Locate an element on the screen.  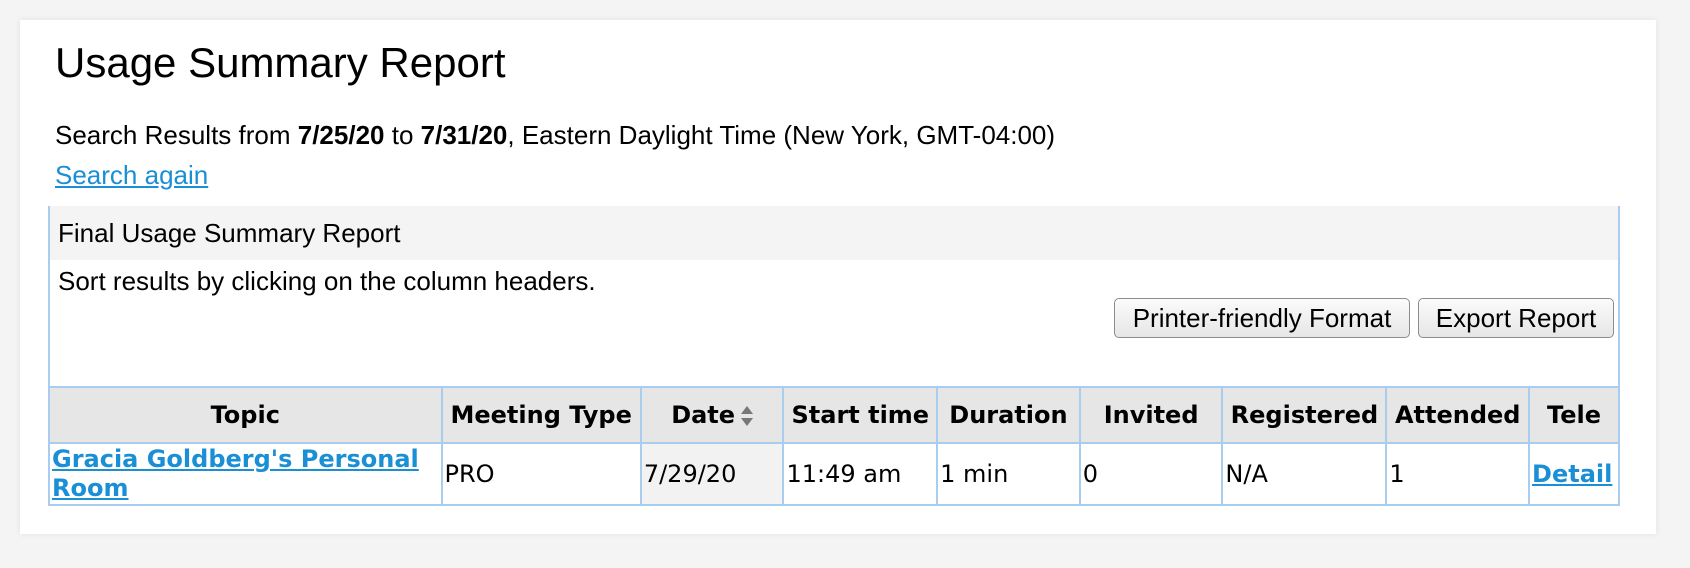
column-header-duration: Duration is located at coordinates (1008, 415).